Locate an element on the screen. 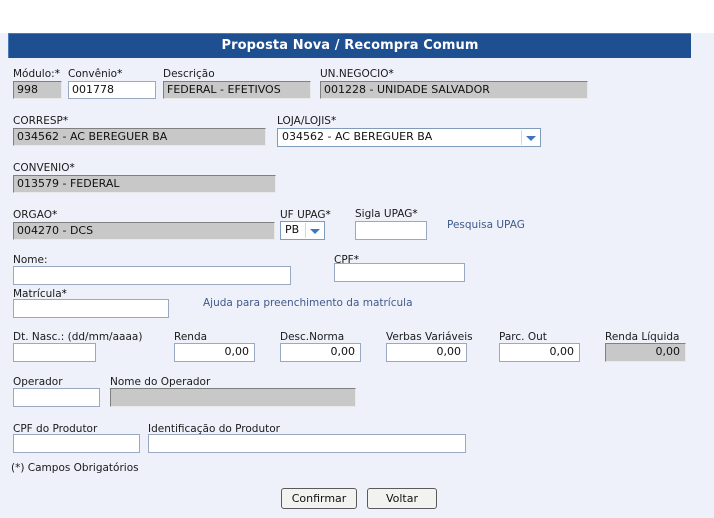 The image size is (714, 518). label-nome-operador-text: Nome do Operador is located at coordinates (160, 382).